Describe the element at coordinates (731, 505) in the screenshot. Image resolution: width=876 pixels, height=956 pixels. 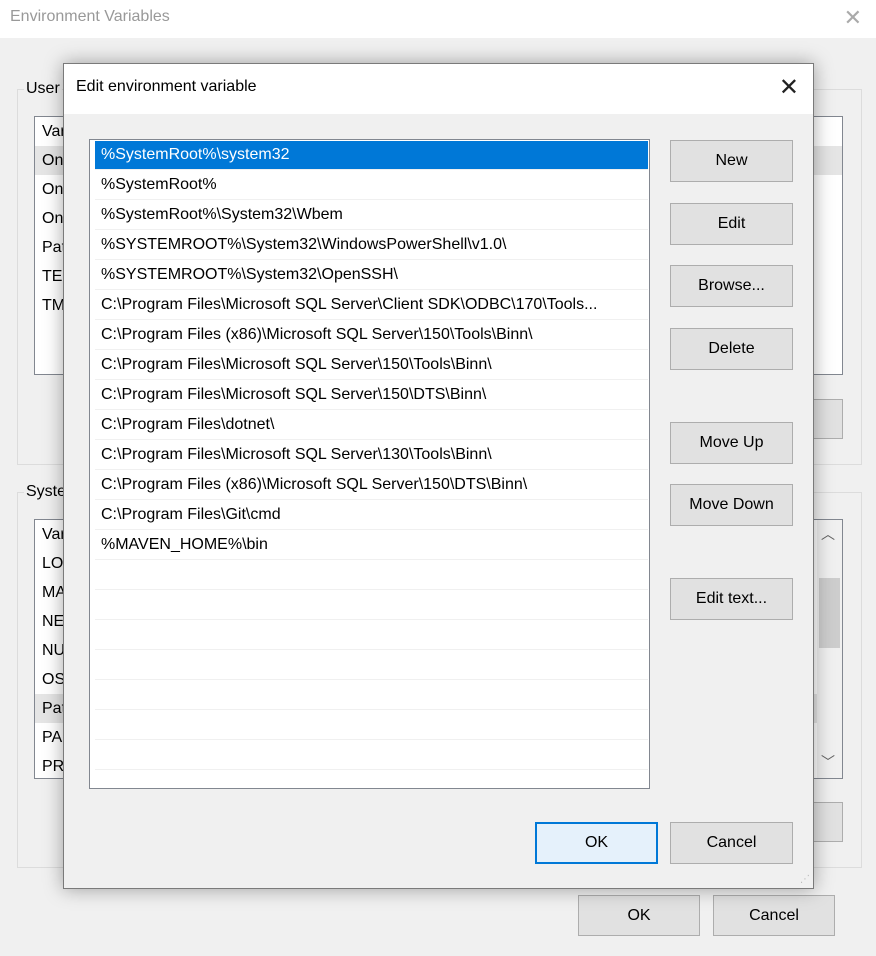
I see `move-down-button: Move Down` at that location.